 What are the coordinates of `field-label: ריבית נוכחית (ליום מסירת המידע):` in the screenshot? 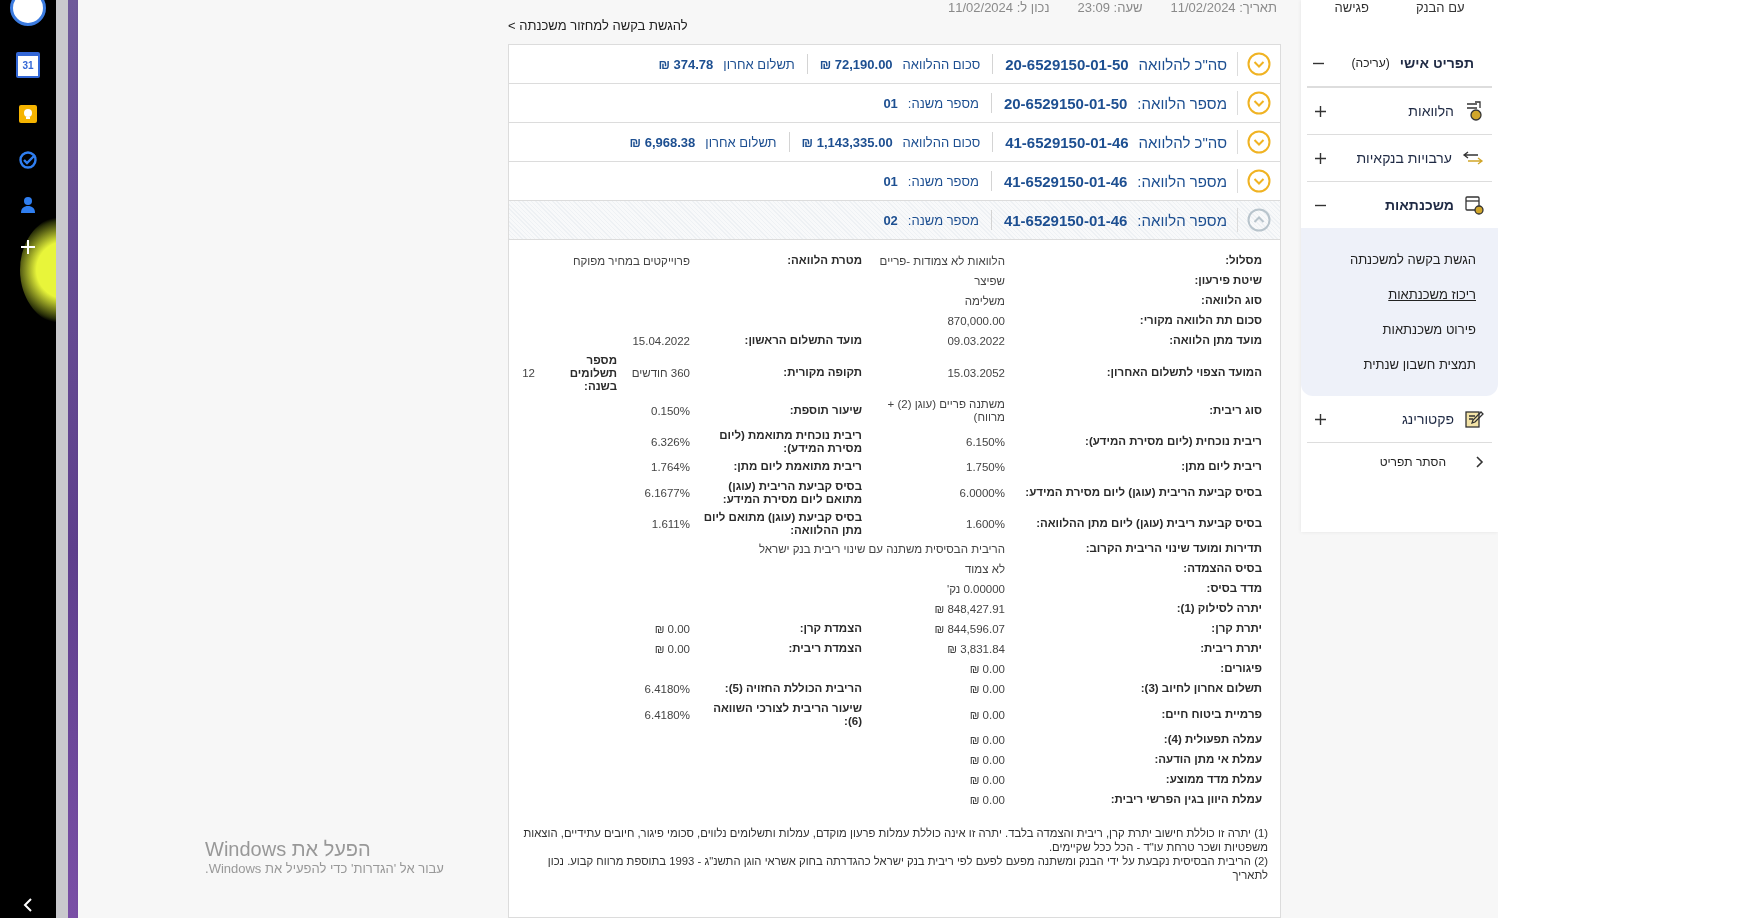 It's located at (1173, 441).